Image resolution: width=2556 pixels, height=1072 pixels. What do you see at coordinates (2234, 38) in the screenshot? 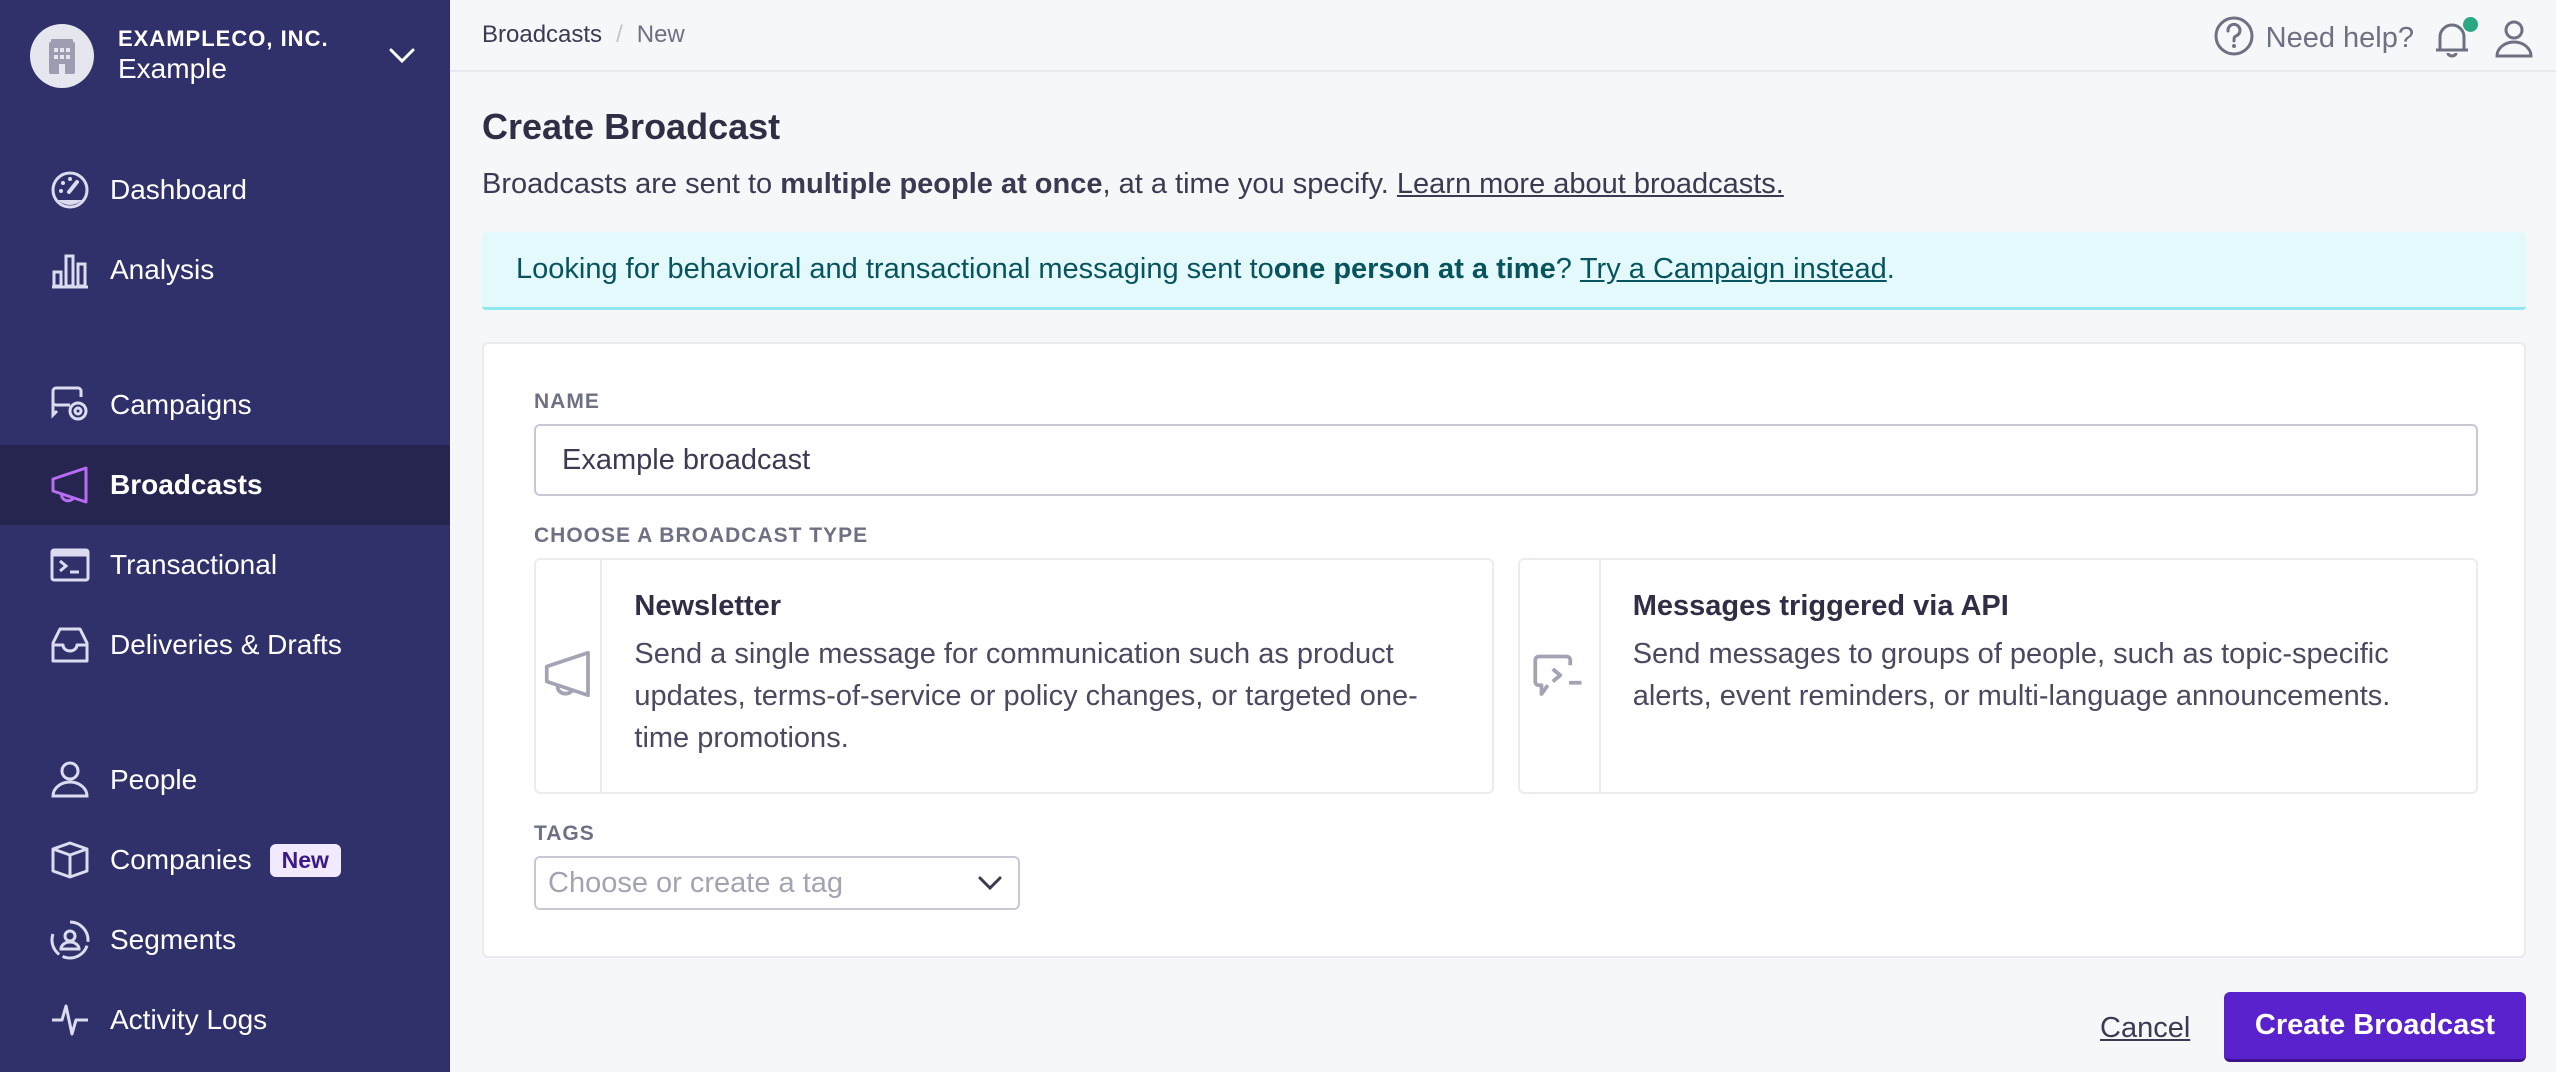
I see `help-icon` at bounding box center [2234, 38].